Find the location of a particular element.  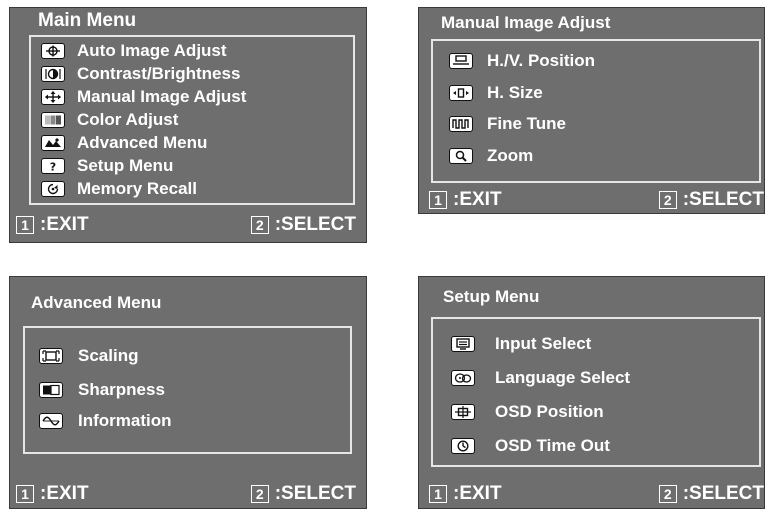

menu-item-zoom: Zoom is located at coordinates (596, 156).